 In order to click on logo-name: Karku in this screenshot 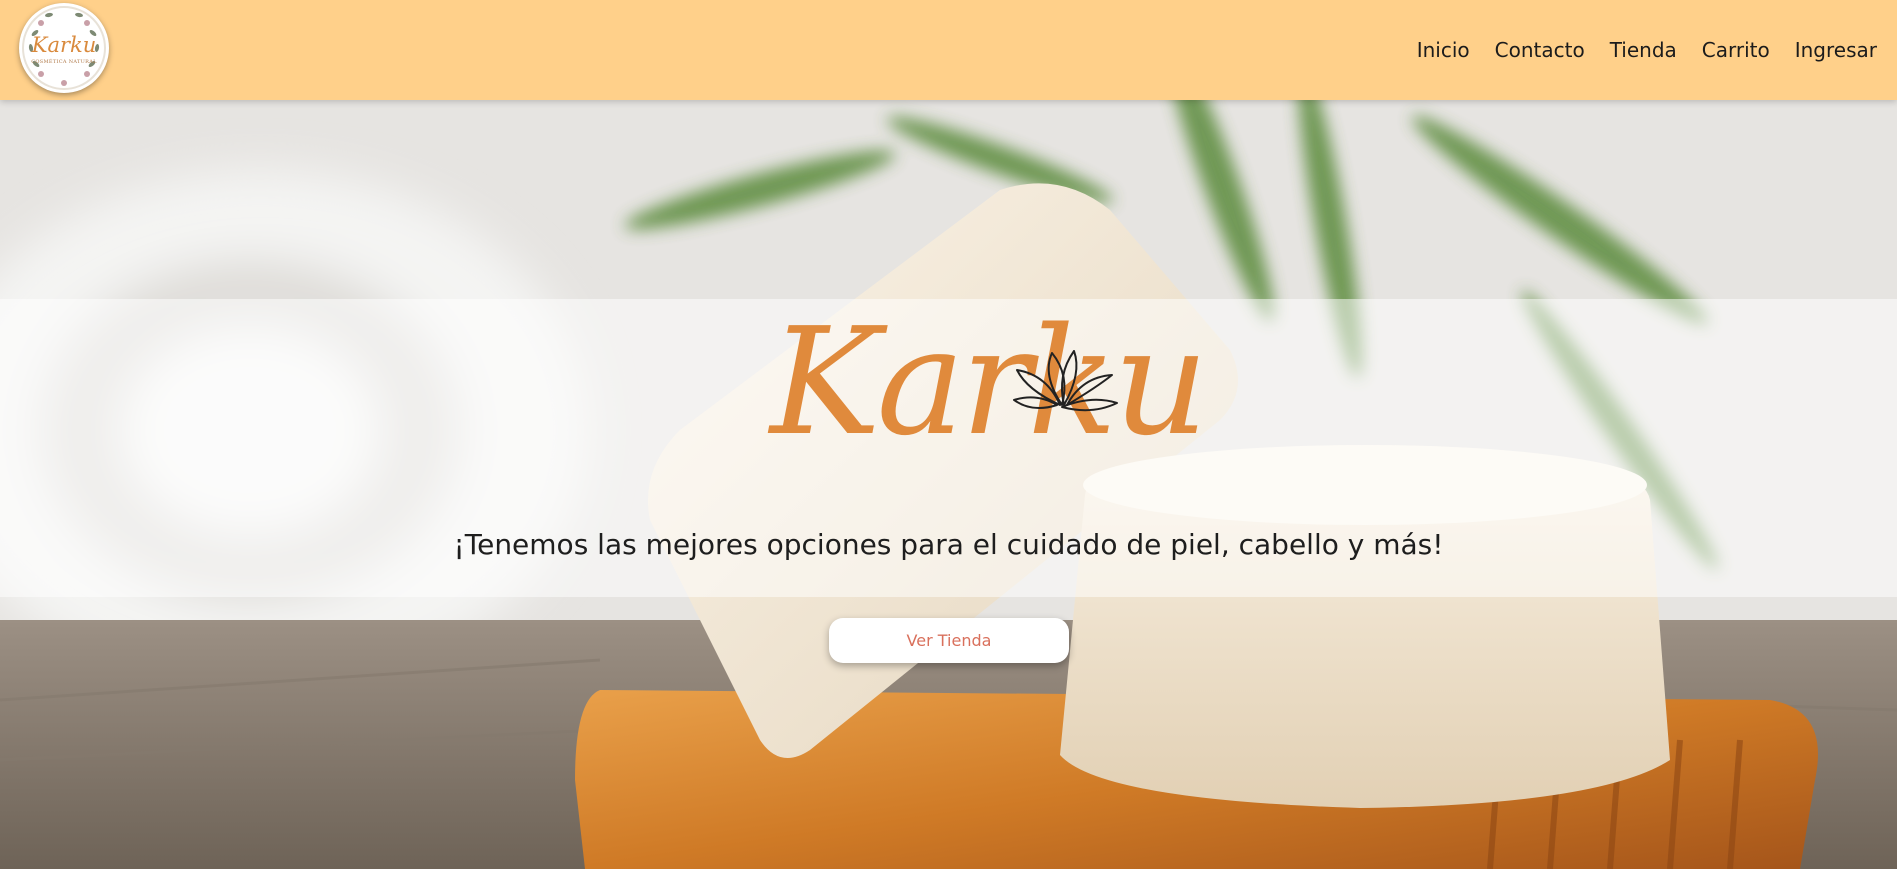, I will do `click(64, 45)`.